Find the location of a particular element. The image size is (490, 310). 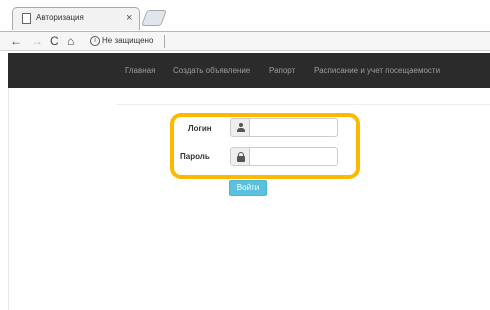

nav-link-schedule: Расписание и учет посещаемости is located at coordinates (377, 70).